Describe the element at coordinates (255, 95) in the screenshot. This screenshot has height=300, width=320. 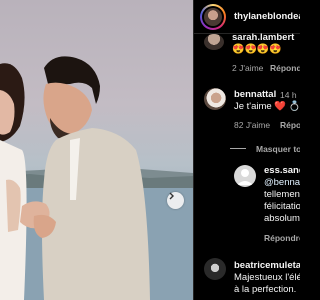
I see `comment-username: bennattal` at that location.